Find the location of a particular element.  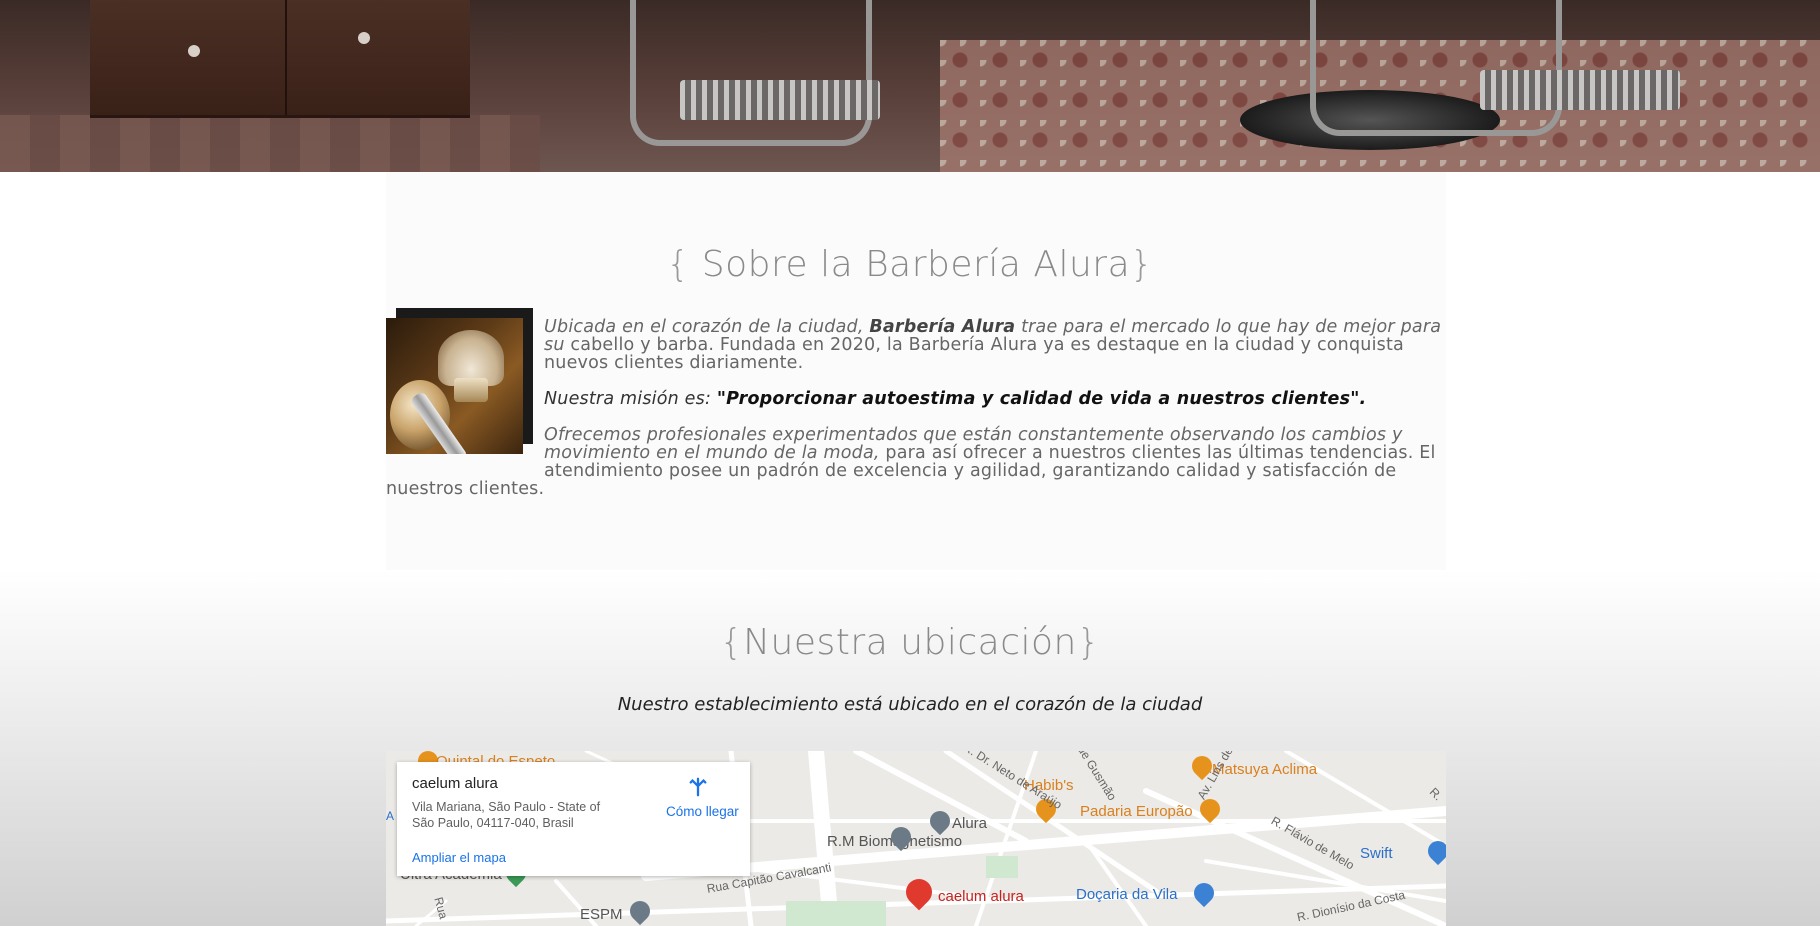

enlarge-map-link: Ampliar el mapa is located at coordinates (459, 857).